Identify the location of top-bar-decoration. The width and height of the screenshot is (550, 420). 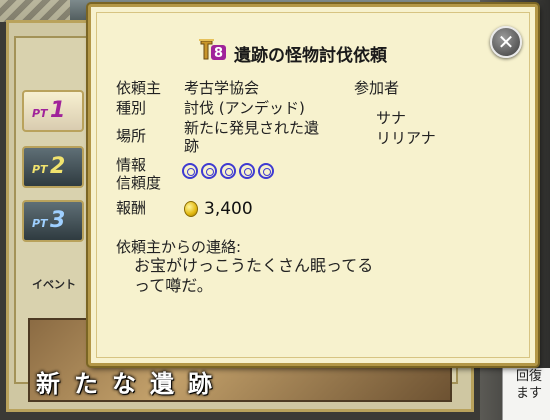
(35, 11).